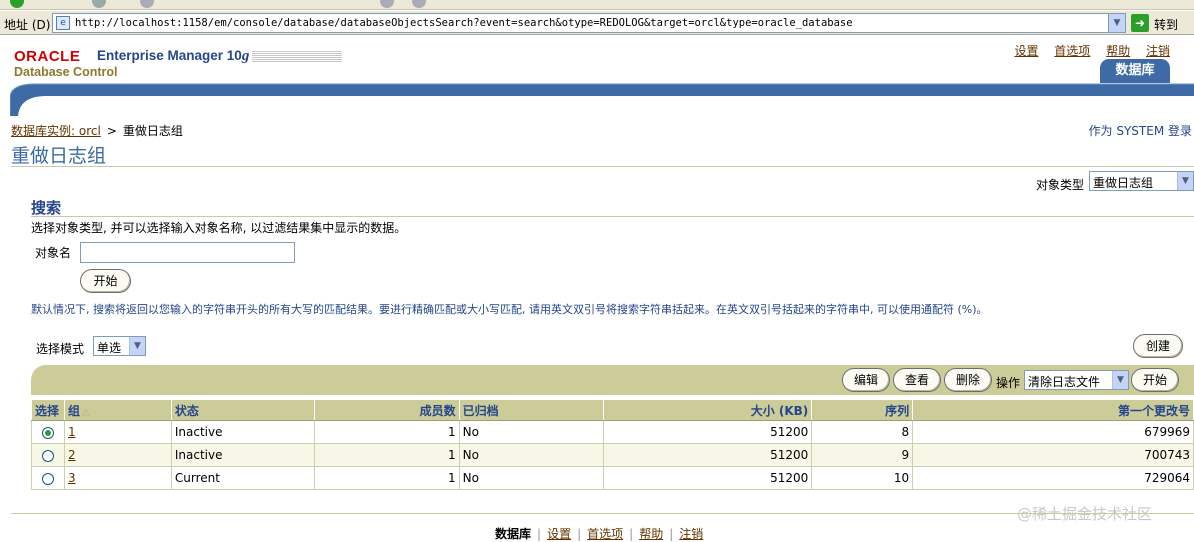 The image size is (1194, 542). What do you see at coordinates (387, 4) in the screenshot?
I see `refresh-icon` at bounding box center [387, 4].